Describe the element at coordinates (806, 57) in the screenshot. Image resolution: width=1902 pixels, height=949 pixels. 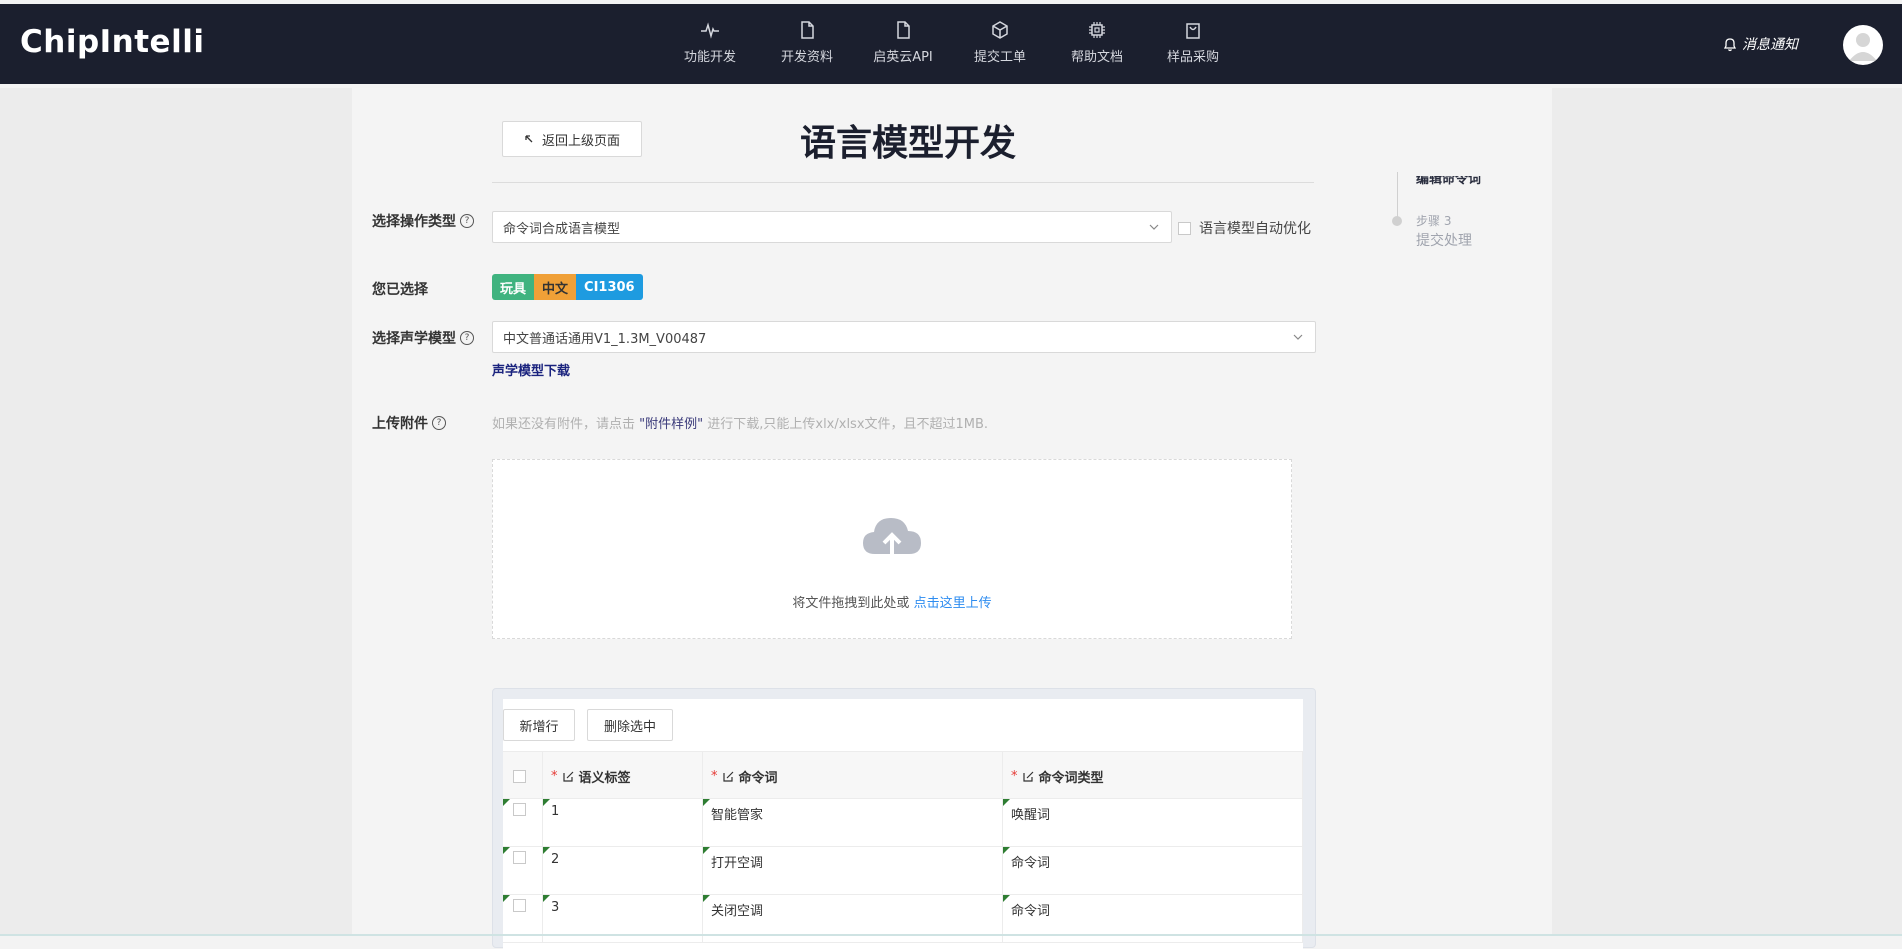
I see `nav-label: 开发资料` at that location.